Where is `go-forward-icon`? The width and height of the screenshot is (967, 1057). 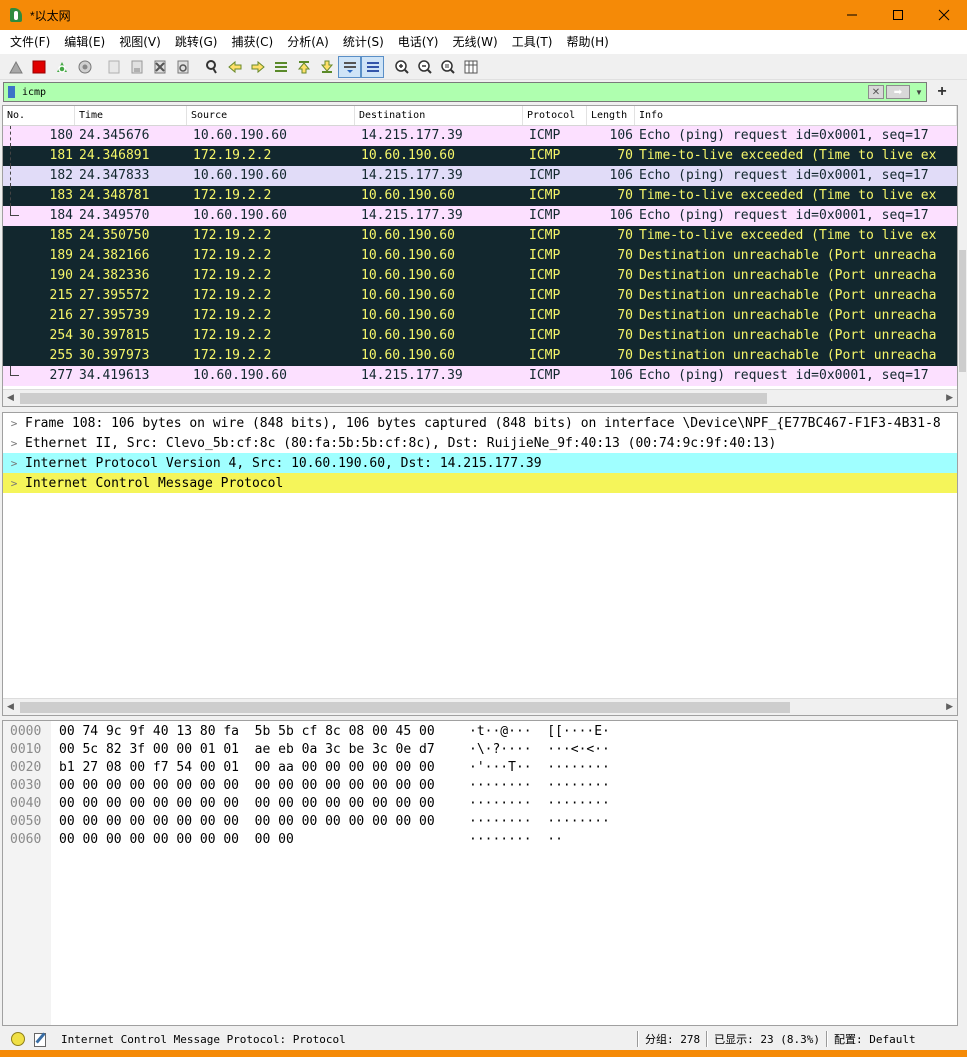
go-forward-icon is located at coordinates (257, 67).